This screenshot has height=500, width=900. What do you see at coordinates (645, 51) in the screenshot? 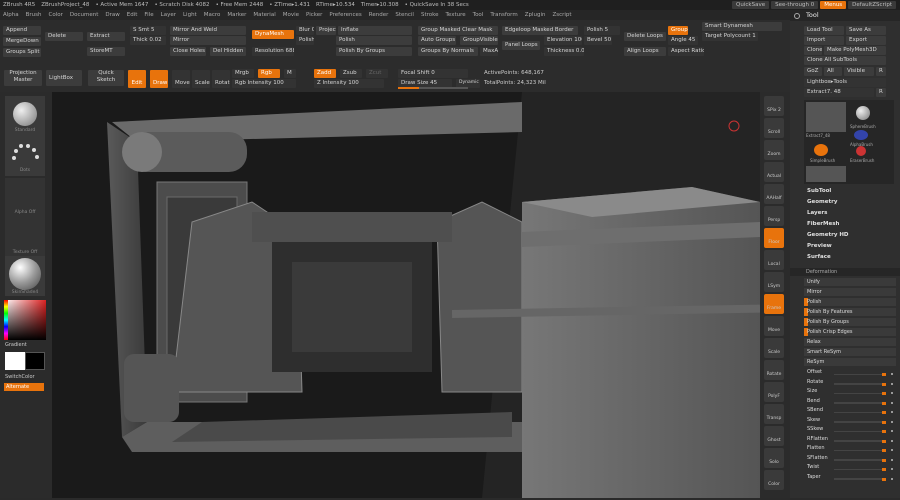
I see `align-loops-button: Align Loops` at bounding box center [645, 51].